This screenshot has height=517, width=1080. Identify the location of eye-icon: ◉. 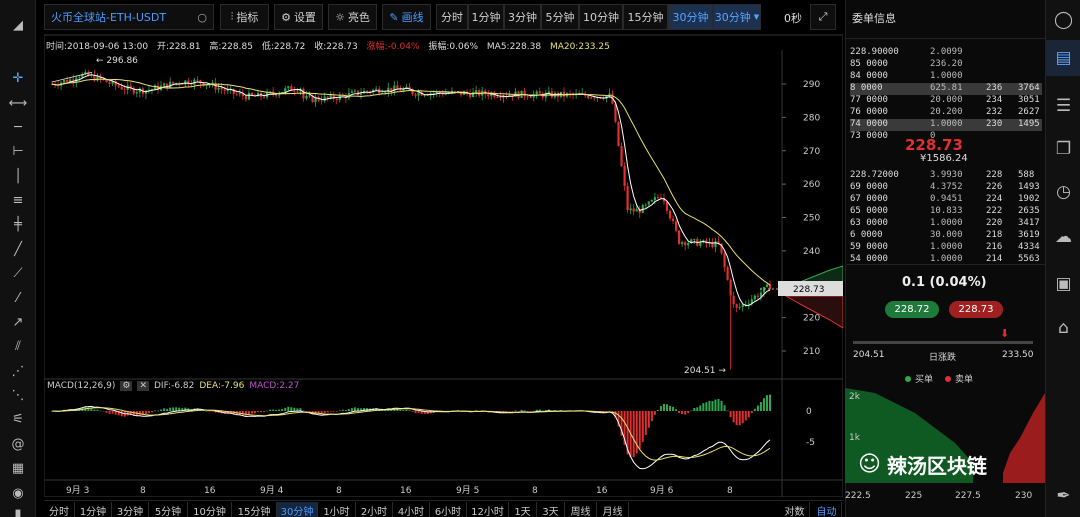
(18, 493).